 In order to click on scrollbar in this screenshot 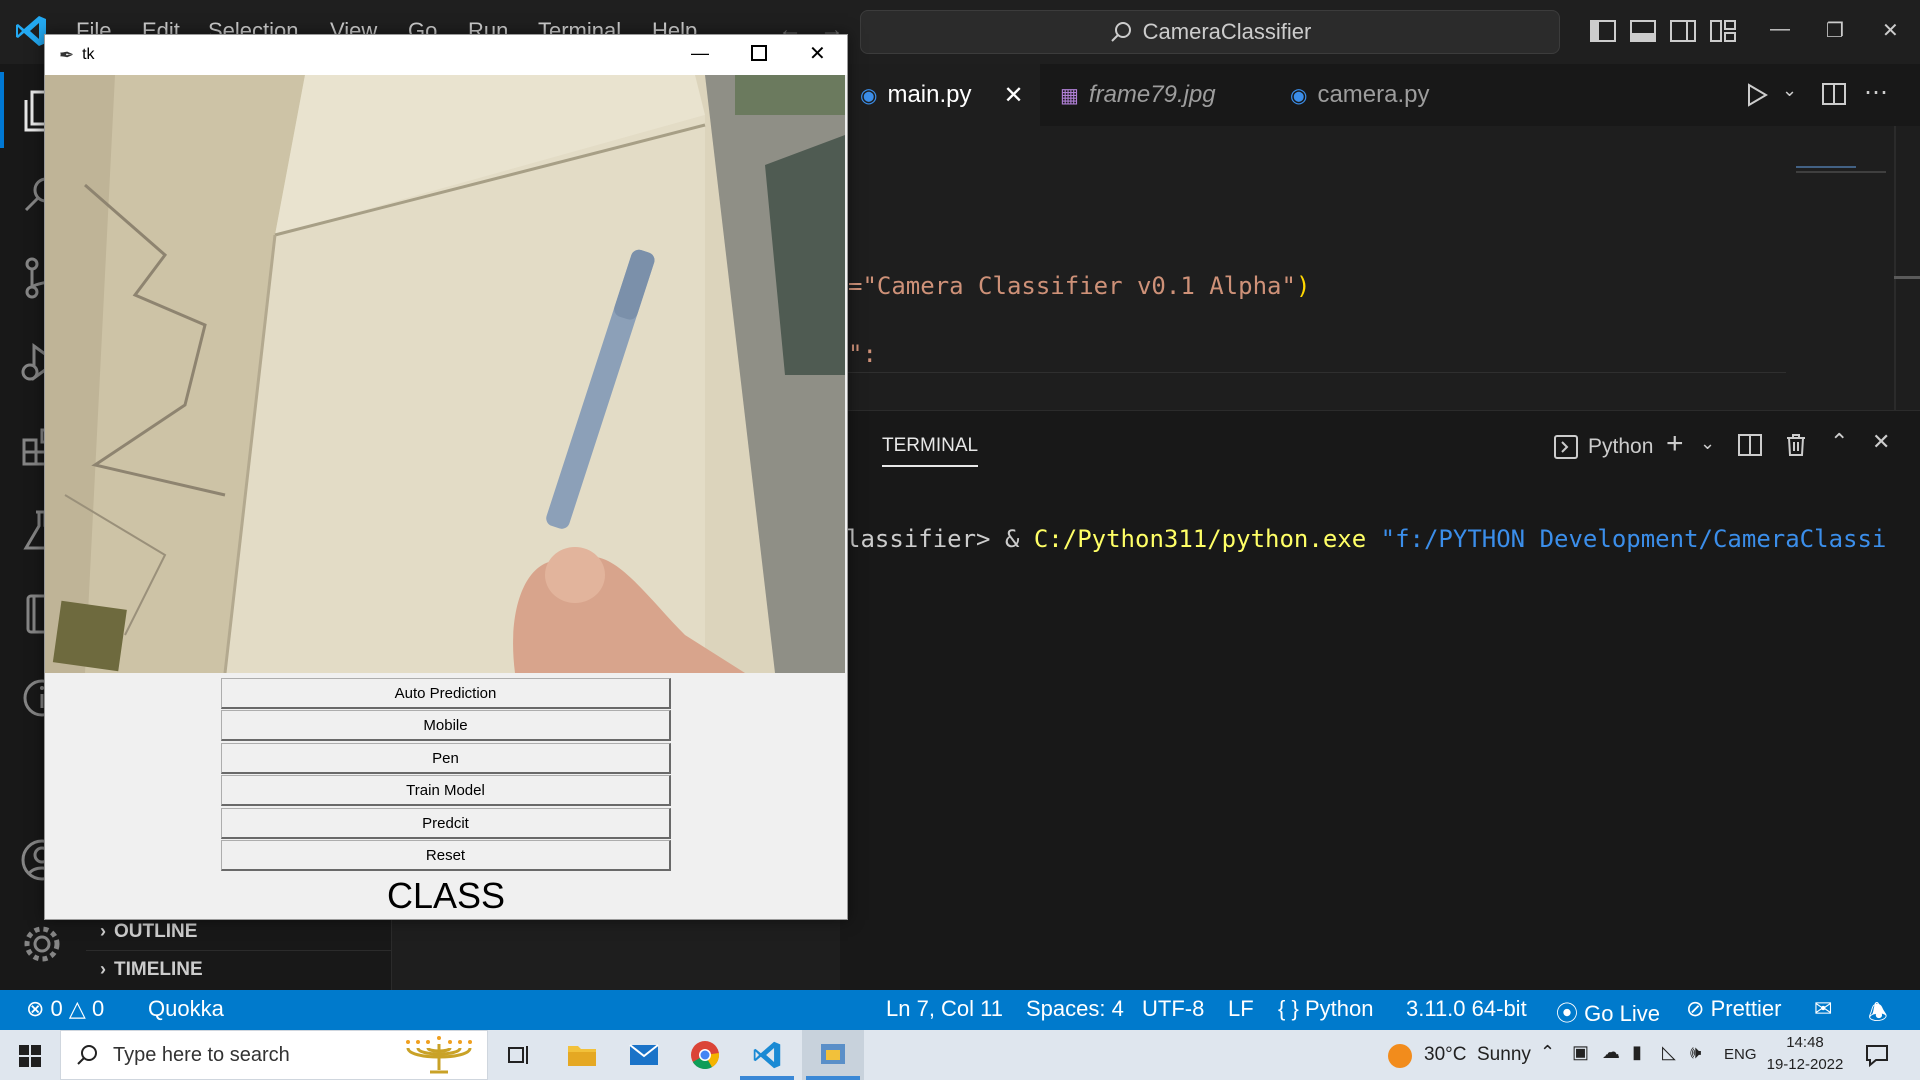, I will do `click(1895, 268)`.